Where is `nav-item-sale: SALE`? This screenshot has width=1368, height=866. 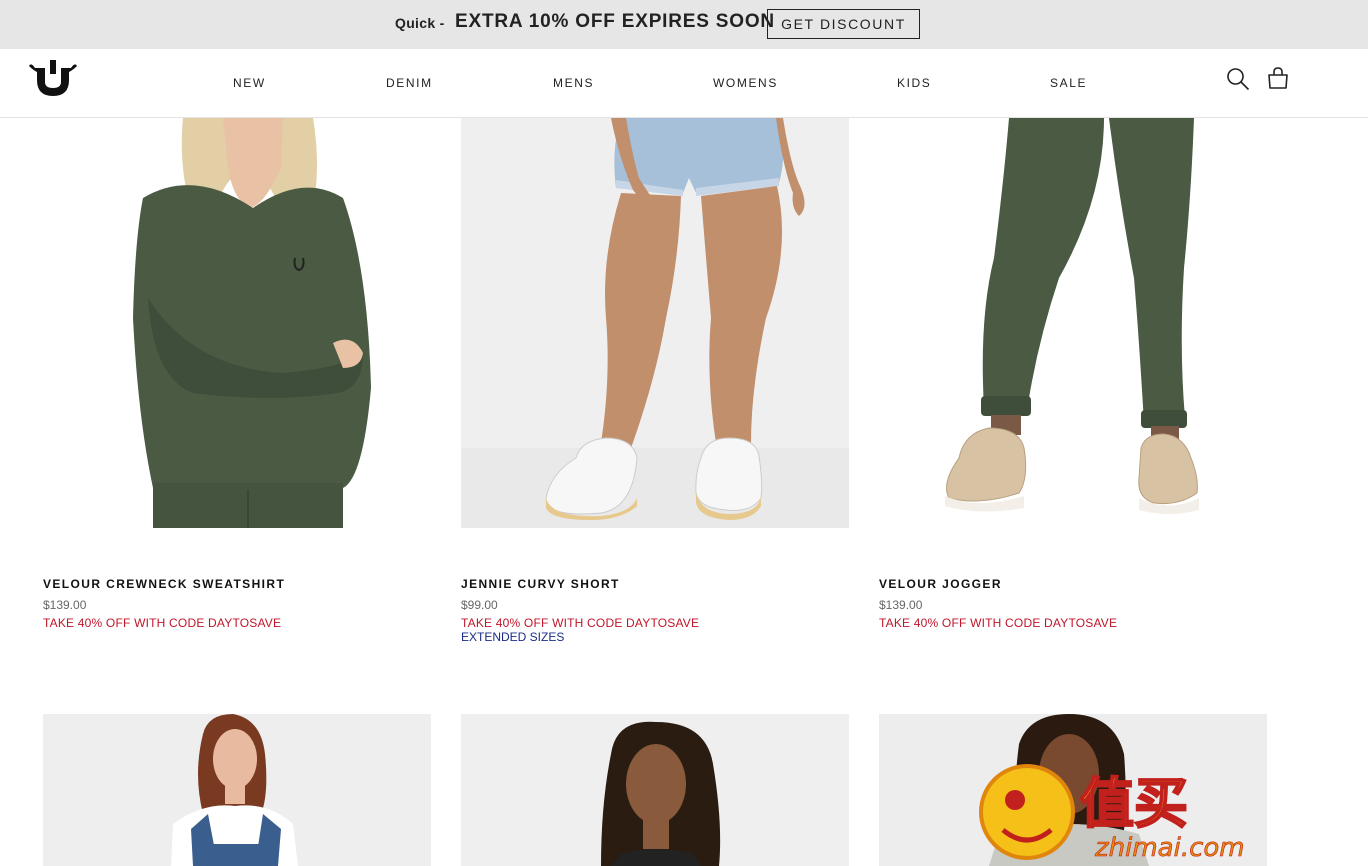 nav-item-sale: SALE is located at coordinates (1068, 83).